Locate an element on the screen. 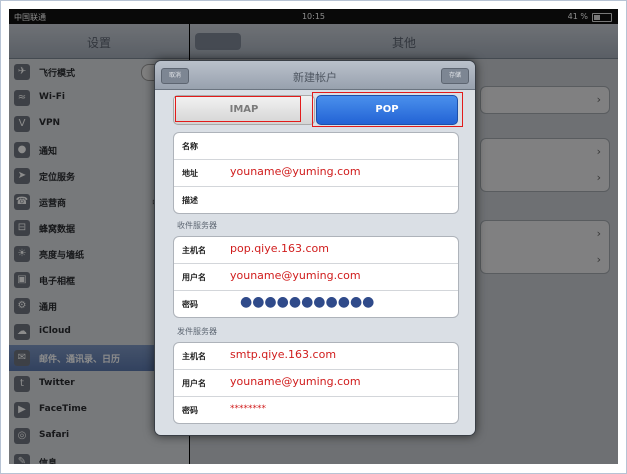 Image resolution: width=627 pixels, height=474 pixels. outgoing-host-row: 主机名 smtp.qiye.163.com is located at coordinates (316, 356).